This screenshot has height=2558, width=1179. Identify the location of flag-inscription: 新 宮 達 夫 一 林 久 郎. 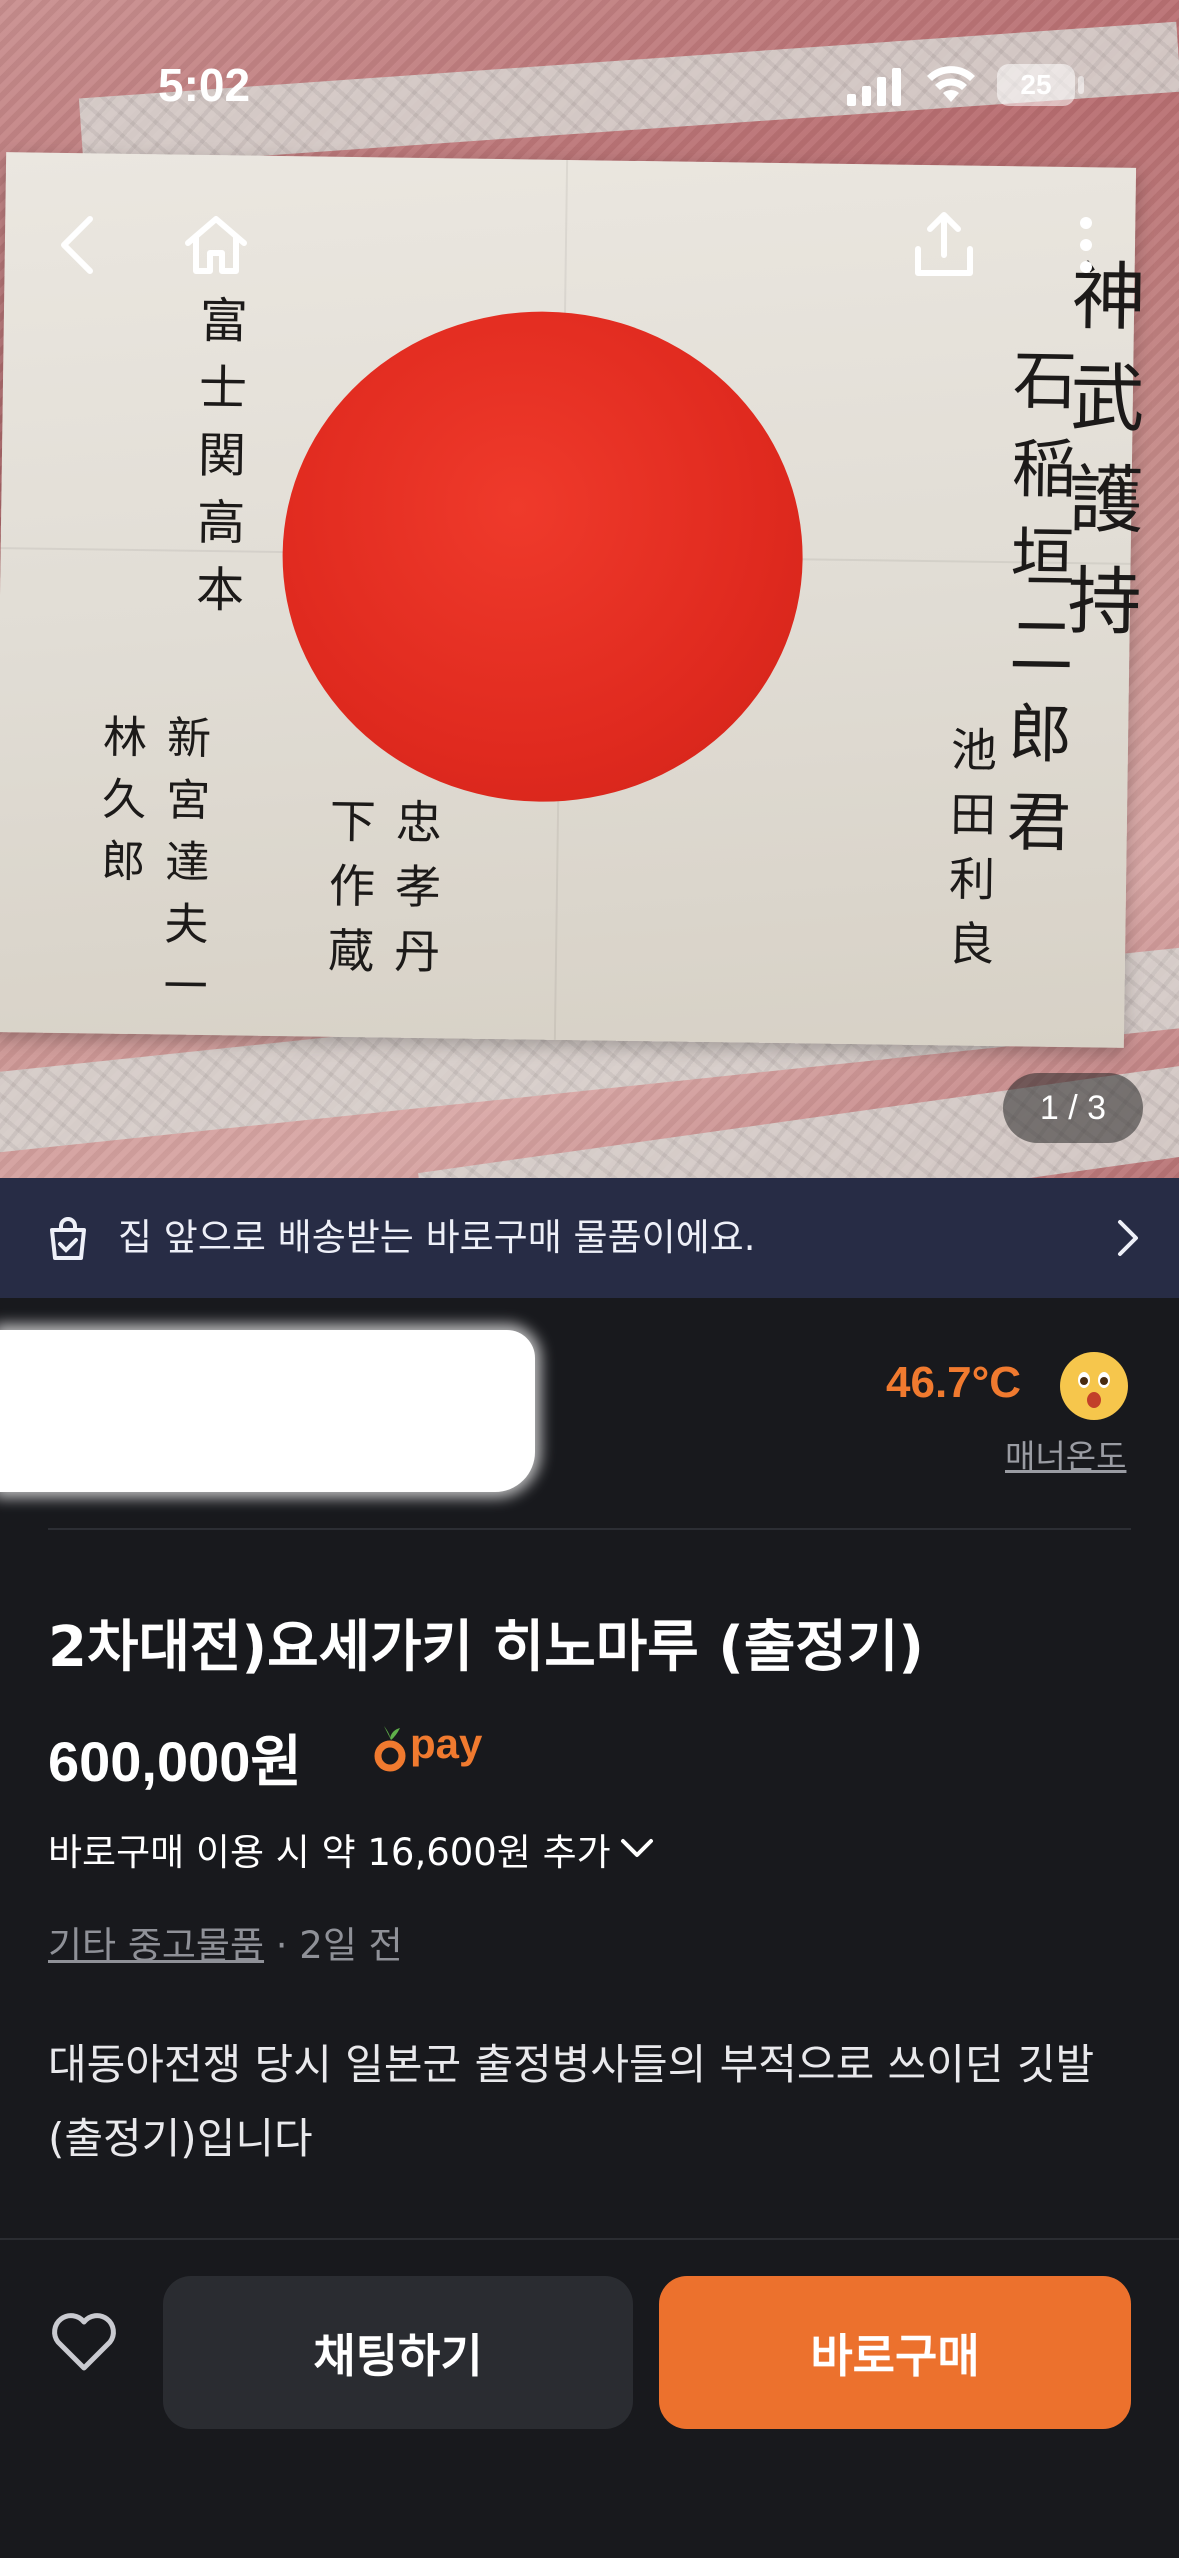
(151, 861).